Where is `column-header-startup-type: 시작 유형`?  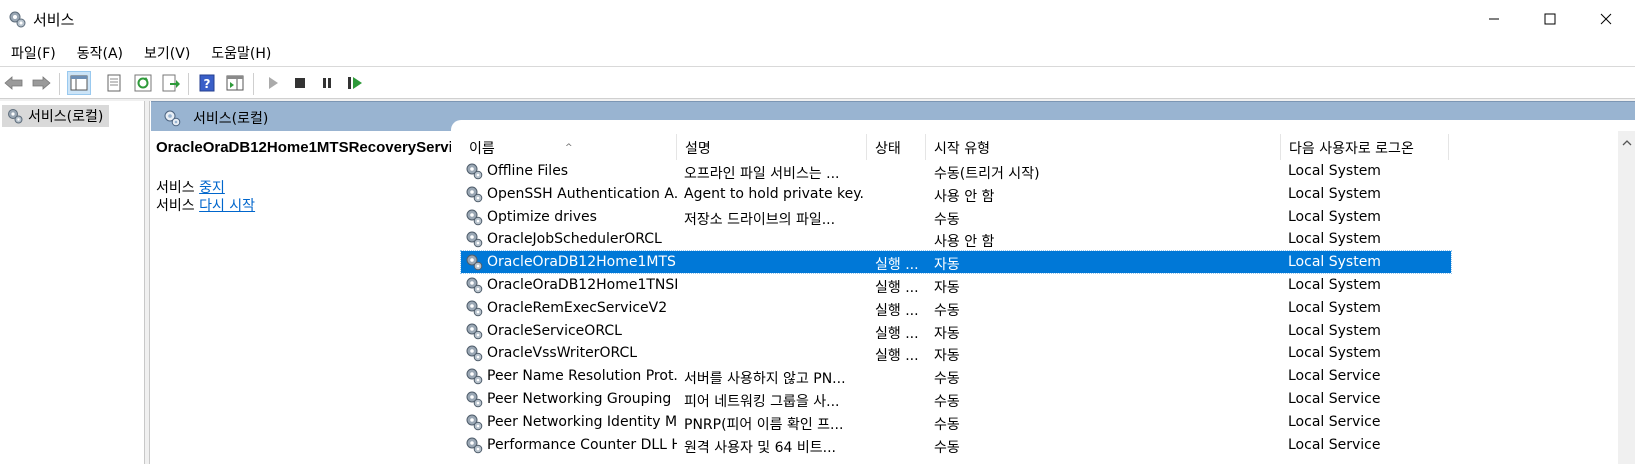 column-header-startup-type: 시작 유형 is located at coordinates (1103, 147).